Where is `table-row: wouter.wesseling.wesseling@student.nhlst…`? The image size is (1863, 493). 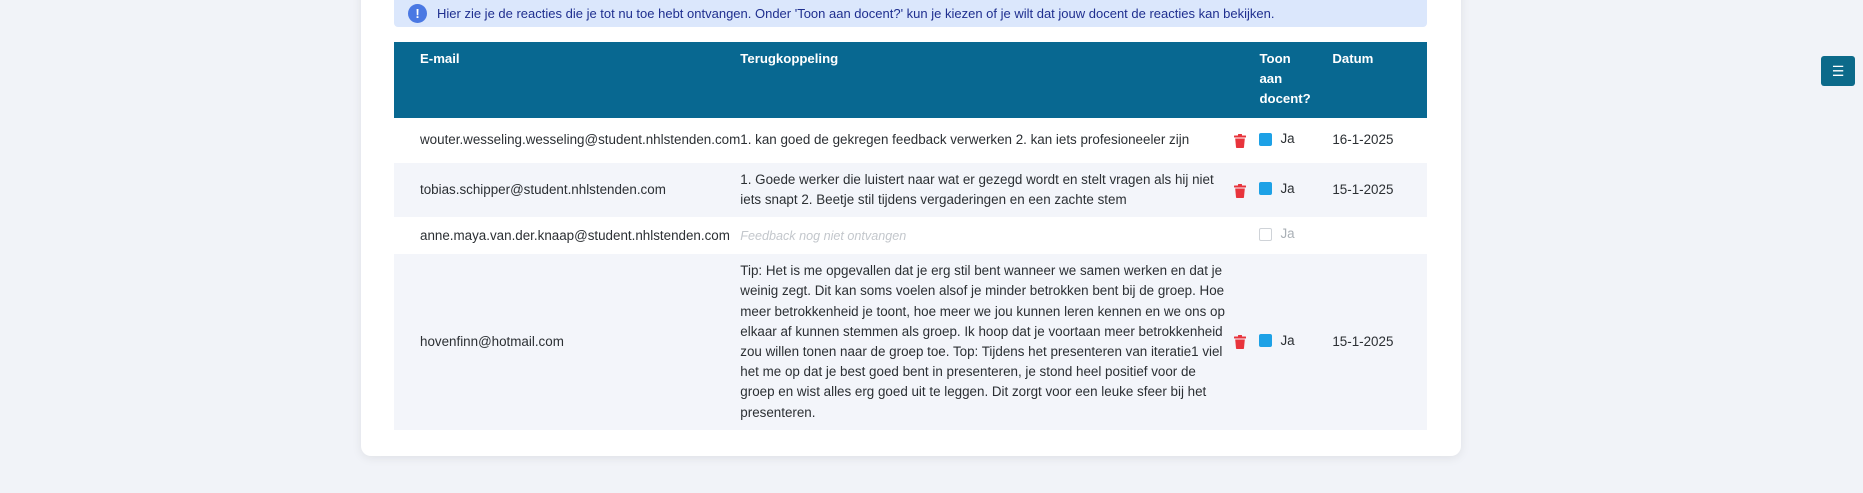 table-row: wouter.wesseling.wesseling@student.nhlst… is located at coordinates (910, 140).